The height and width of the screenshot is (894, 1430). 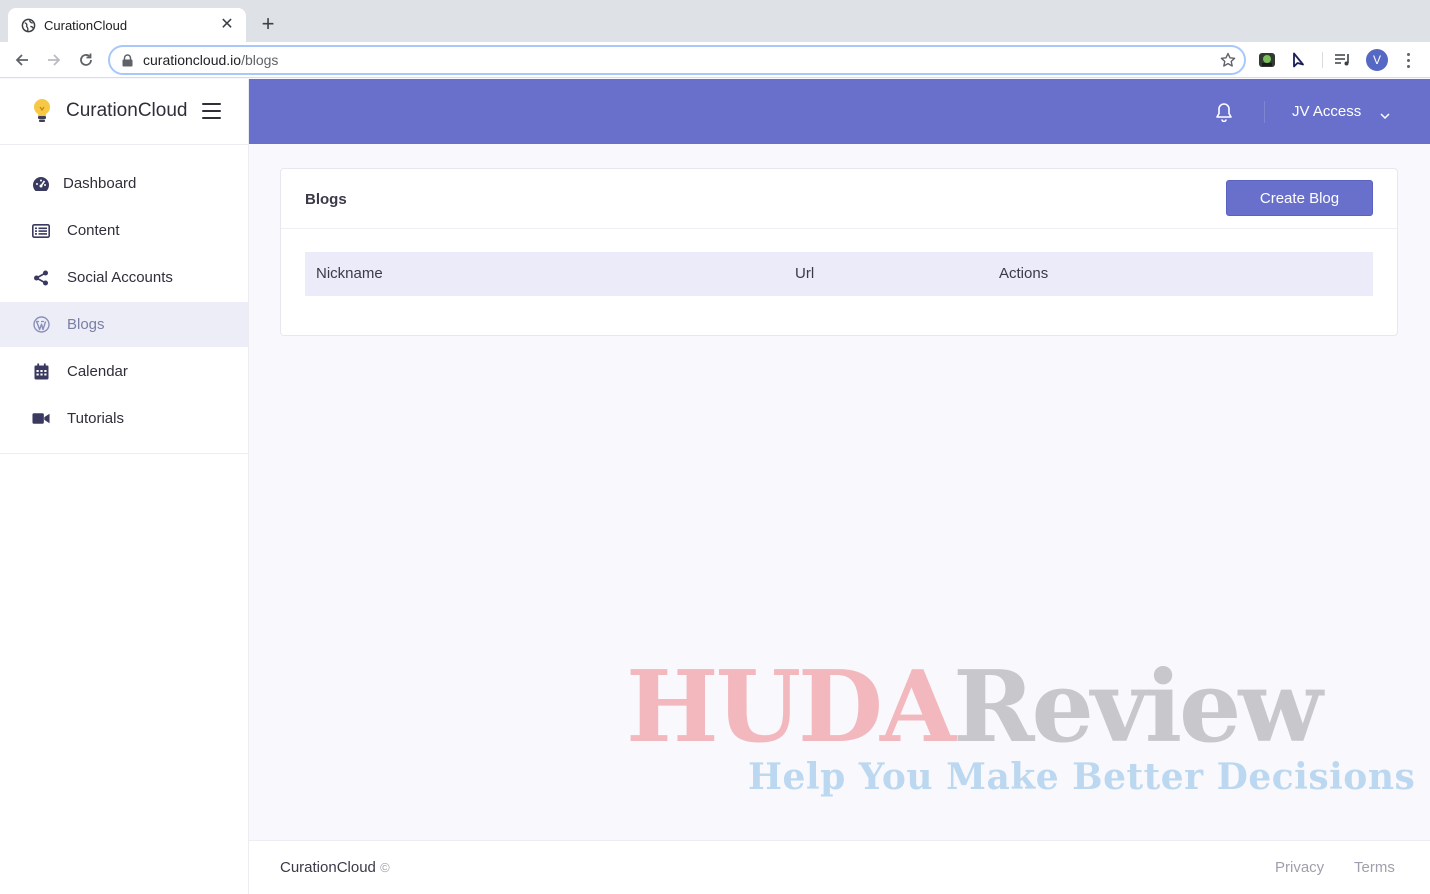 What do you see at coordinates (1385, 113) in the screenshot?
I see `chevron-down-icon` at bounding box center [1385, 113].